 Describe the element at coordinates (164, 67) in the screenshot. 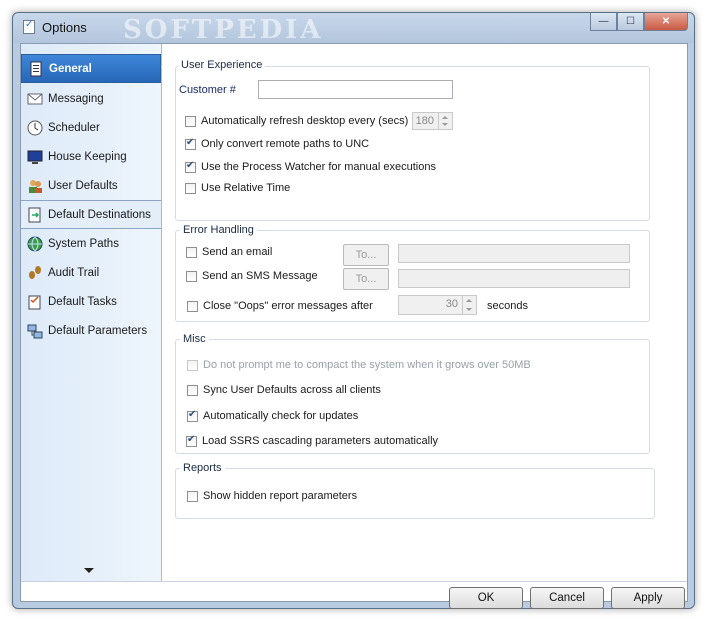

I see `active-pointer` at that location.